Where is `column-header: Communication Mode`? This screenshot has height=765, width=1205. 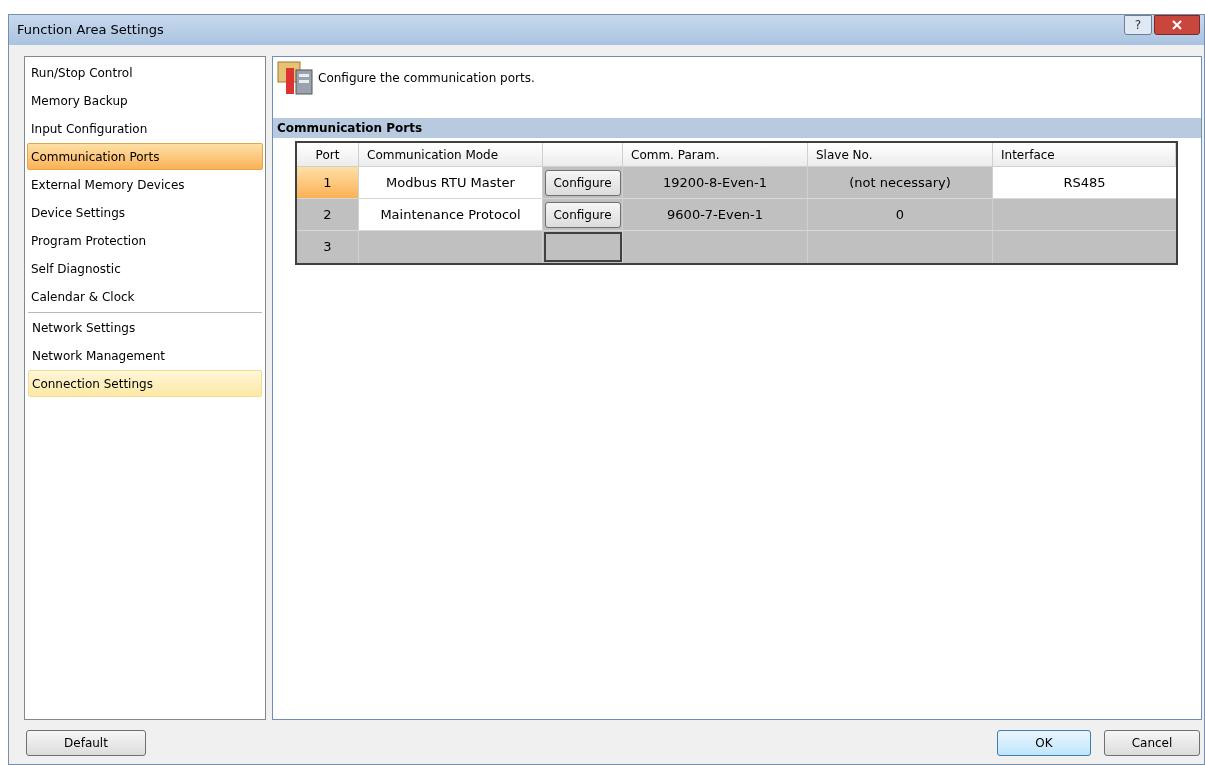 column-header: Communication Mode is located at coordinates (433, 155).